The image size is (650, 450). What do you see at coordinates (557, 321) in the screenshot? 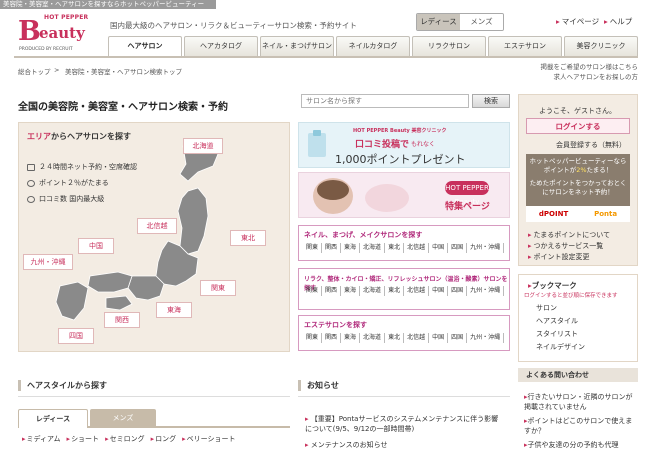
I see `bookmark-hairstyle: ヘアスタイル` at bounding box center [557, 321].